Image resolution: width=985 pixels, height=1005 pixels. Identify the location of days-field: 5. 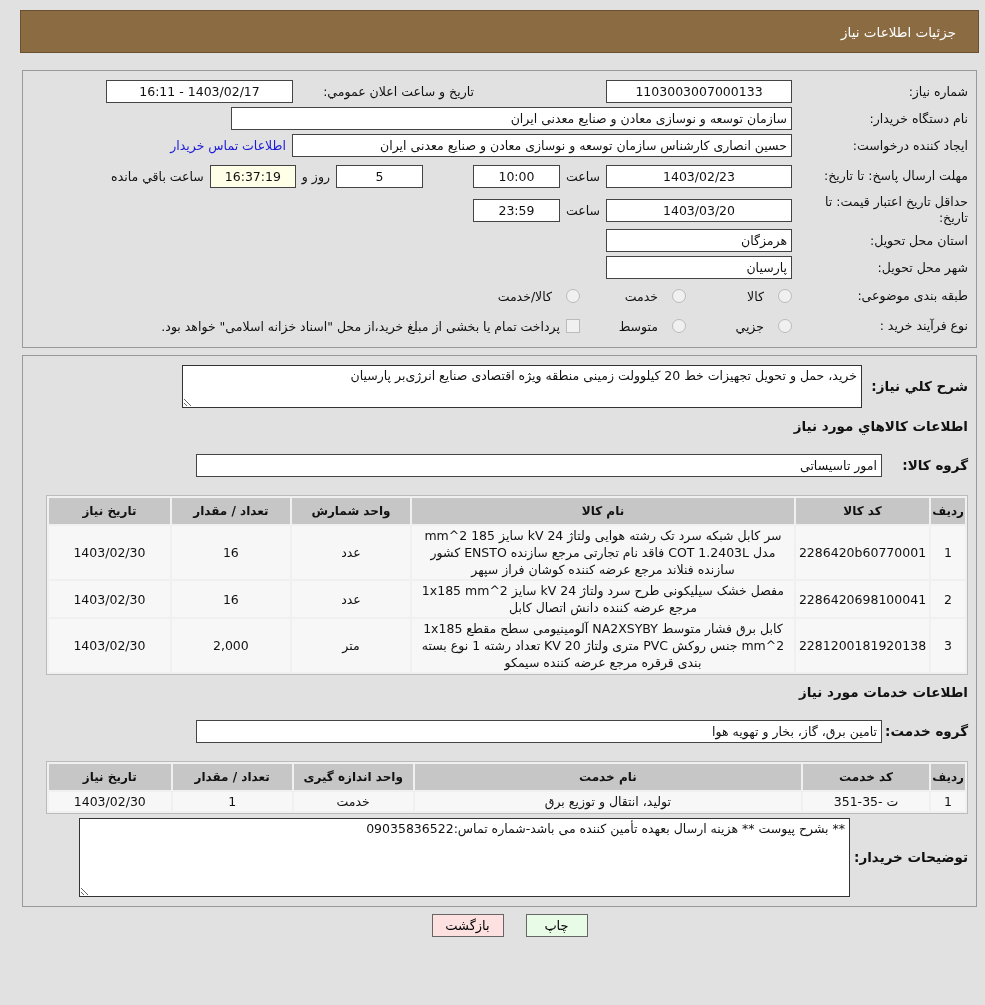
(379, 176).